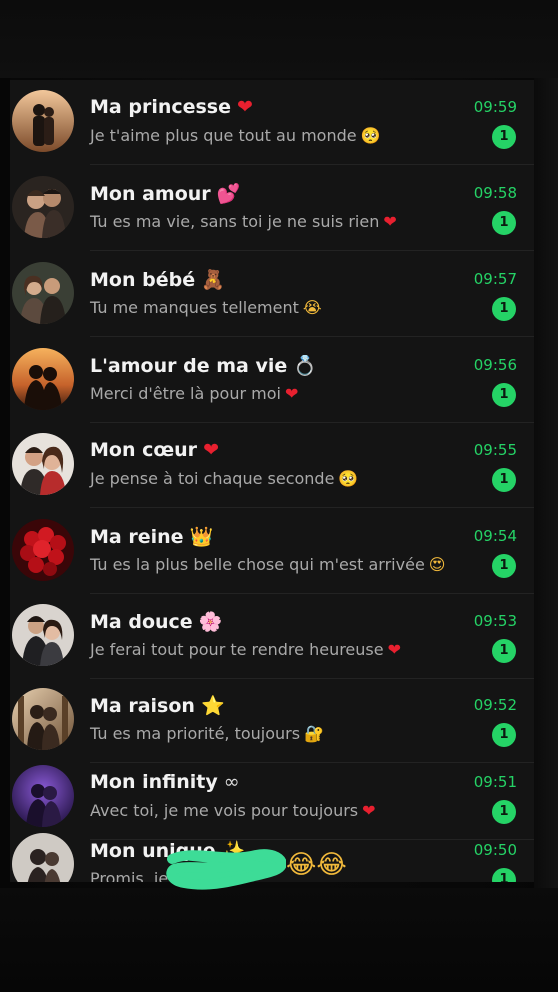 This screenshot has width=558, height=992. Describe the element at coordinates (495, 850) in the screenshot. I see `timestamp: 09:50` at that location.